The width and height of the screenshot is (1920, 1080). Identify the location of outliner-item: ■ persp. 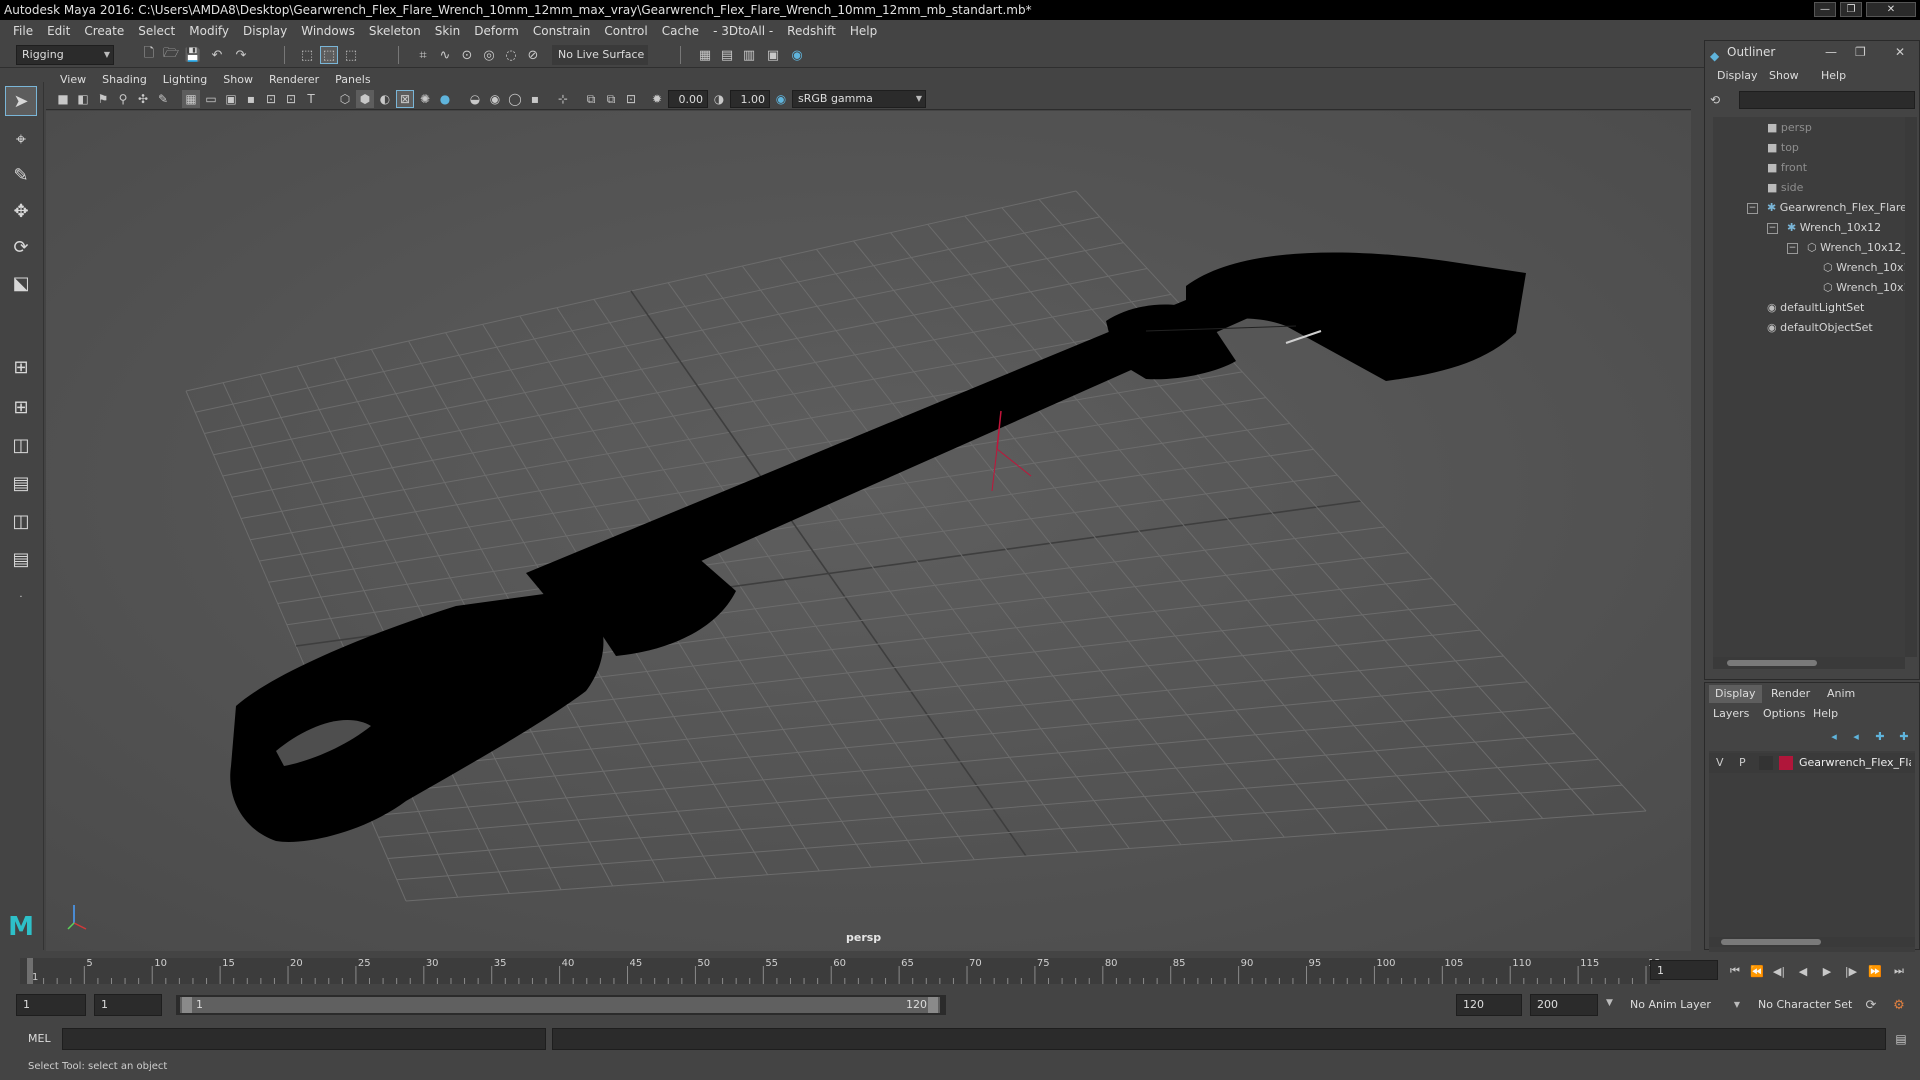
(1789, 127).